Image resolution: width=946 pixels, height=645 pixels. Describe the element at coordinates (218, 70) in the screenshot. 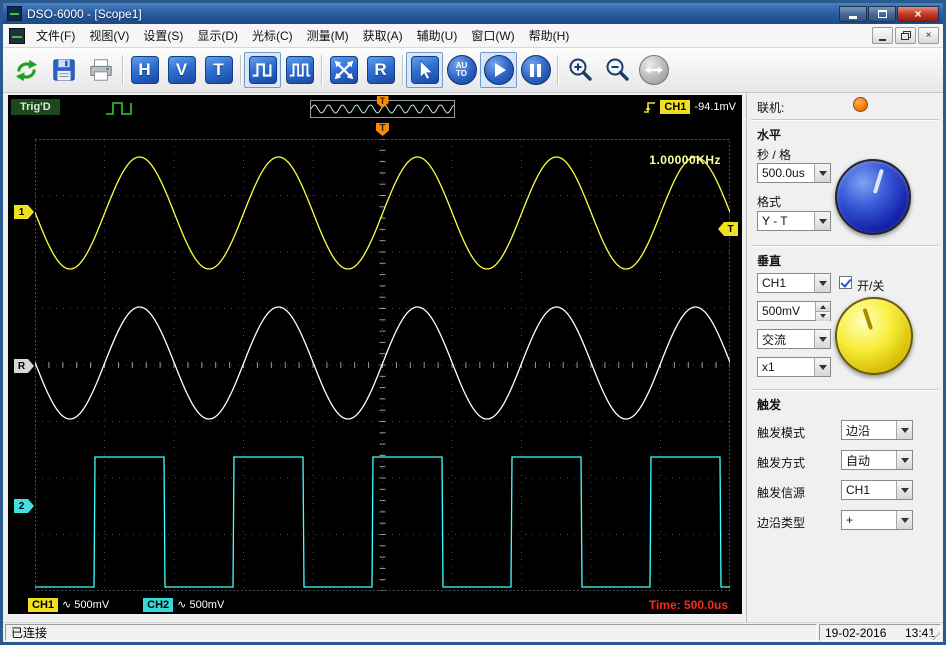

I see `trigger-button: T` at that location.